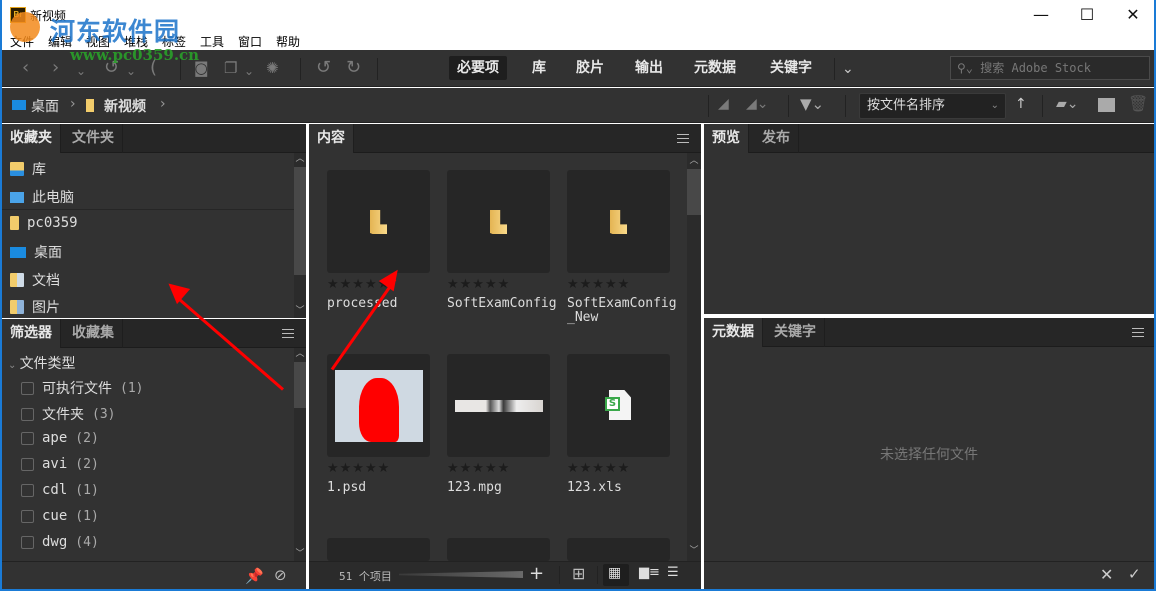  I want to click on filter-group-file-type: ⌄ 文件类型, so click(42, 363).